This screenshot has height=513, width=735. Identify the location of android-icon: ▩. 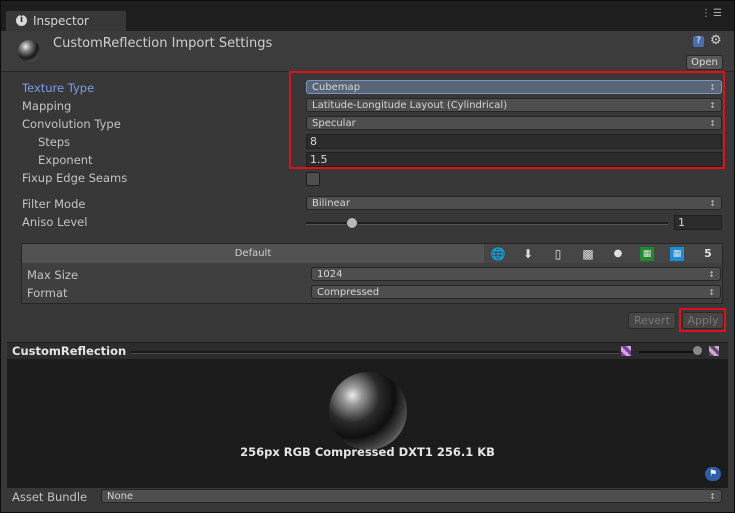
(588, 254).